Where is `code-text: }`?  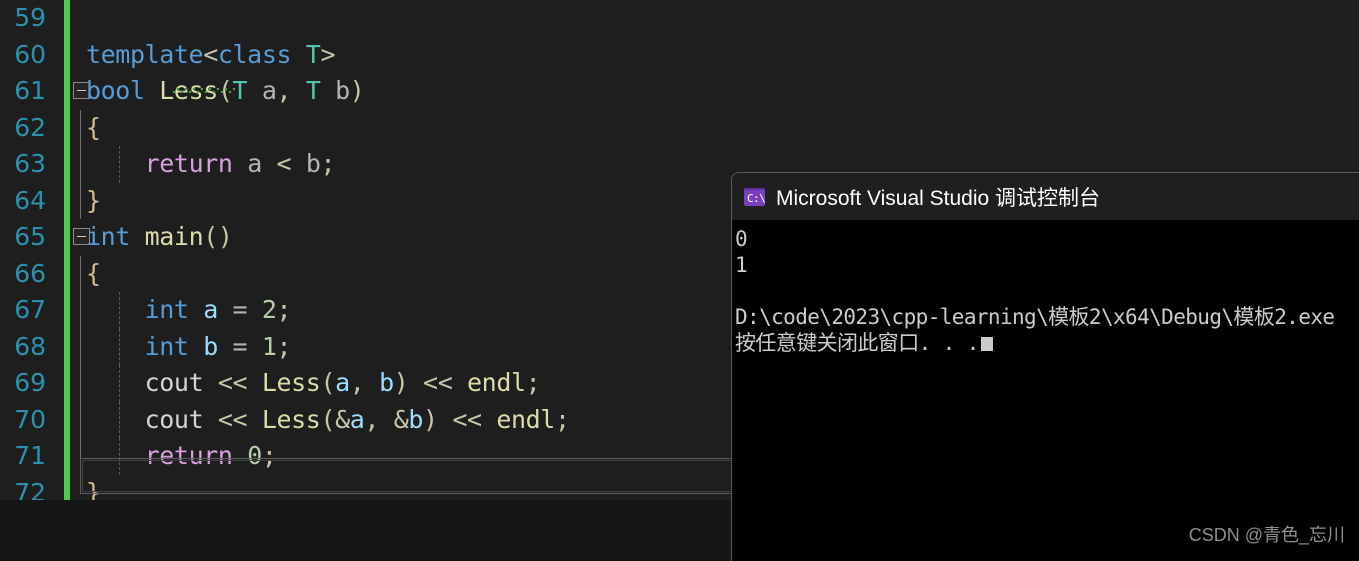
code-text: } is located at coordinates (93, 201).